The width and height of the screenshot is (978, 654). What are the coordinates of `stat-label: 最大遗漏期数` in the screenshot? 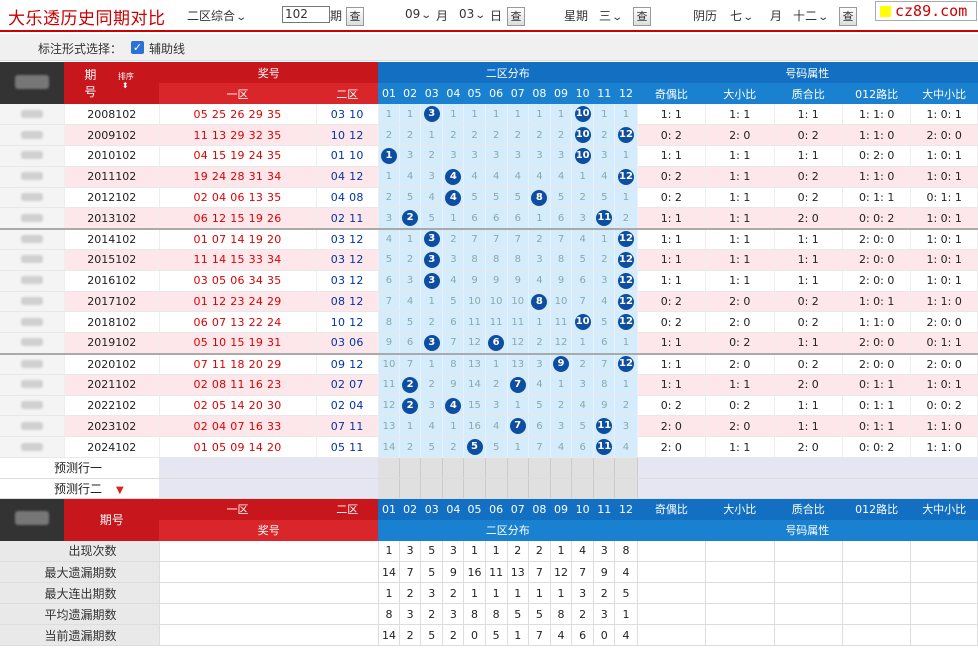 It's located at (80, 572).